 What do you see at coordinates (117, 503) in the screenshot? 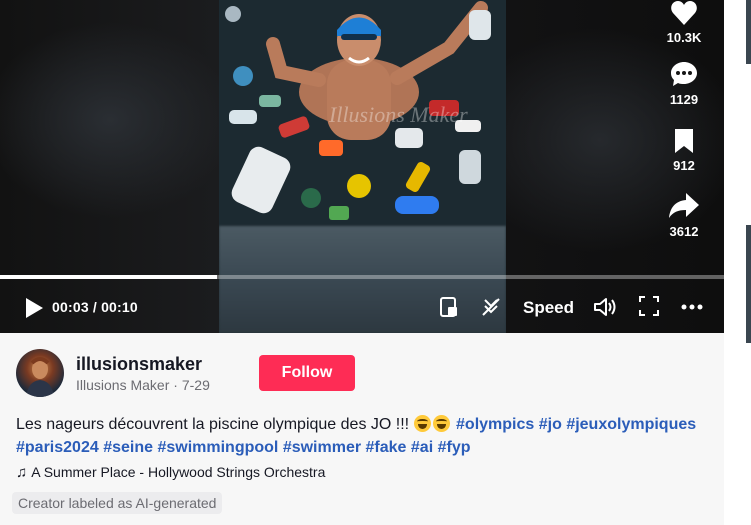
I see `ai-generated-label: Creator labeled as AI-generated` at bounding box center [117, 503].